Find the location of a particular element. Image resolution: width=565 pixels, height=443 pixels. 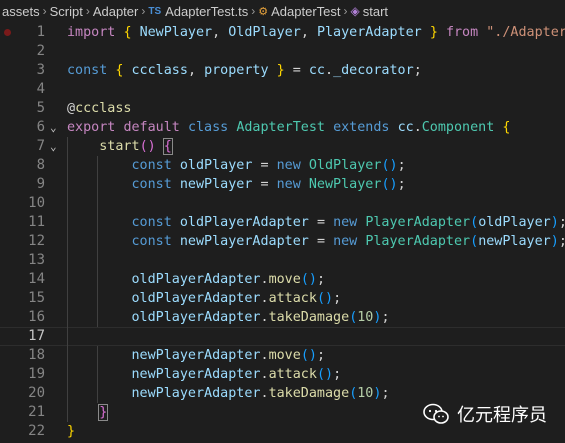

watermark-text: 亿元程序员 is located at coordinates (502, 415).